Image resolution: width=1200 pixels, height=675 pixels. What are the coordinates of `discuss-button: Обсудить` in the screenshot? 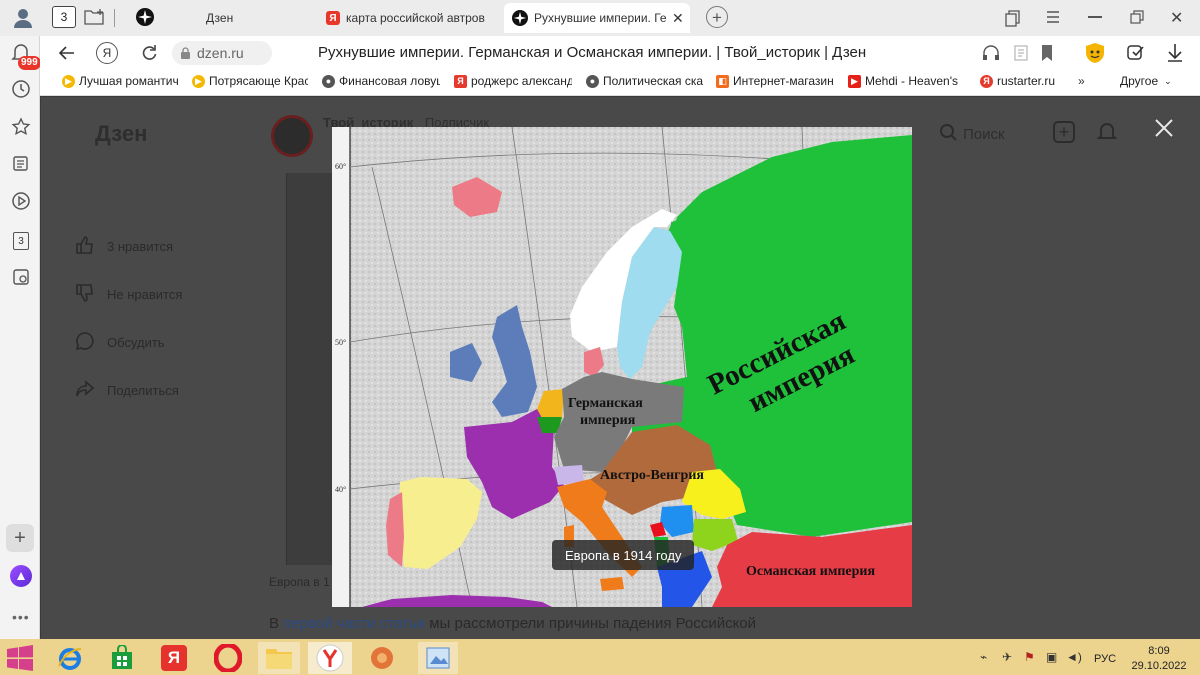 It's located at (120, 342).